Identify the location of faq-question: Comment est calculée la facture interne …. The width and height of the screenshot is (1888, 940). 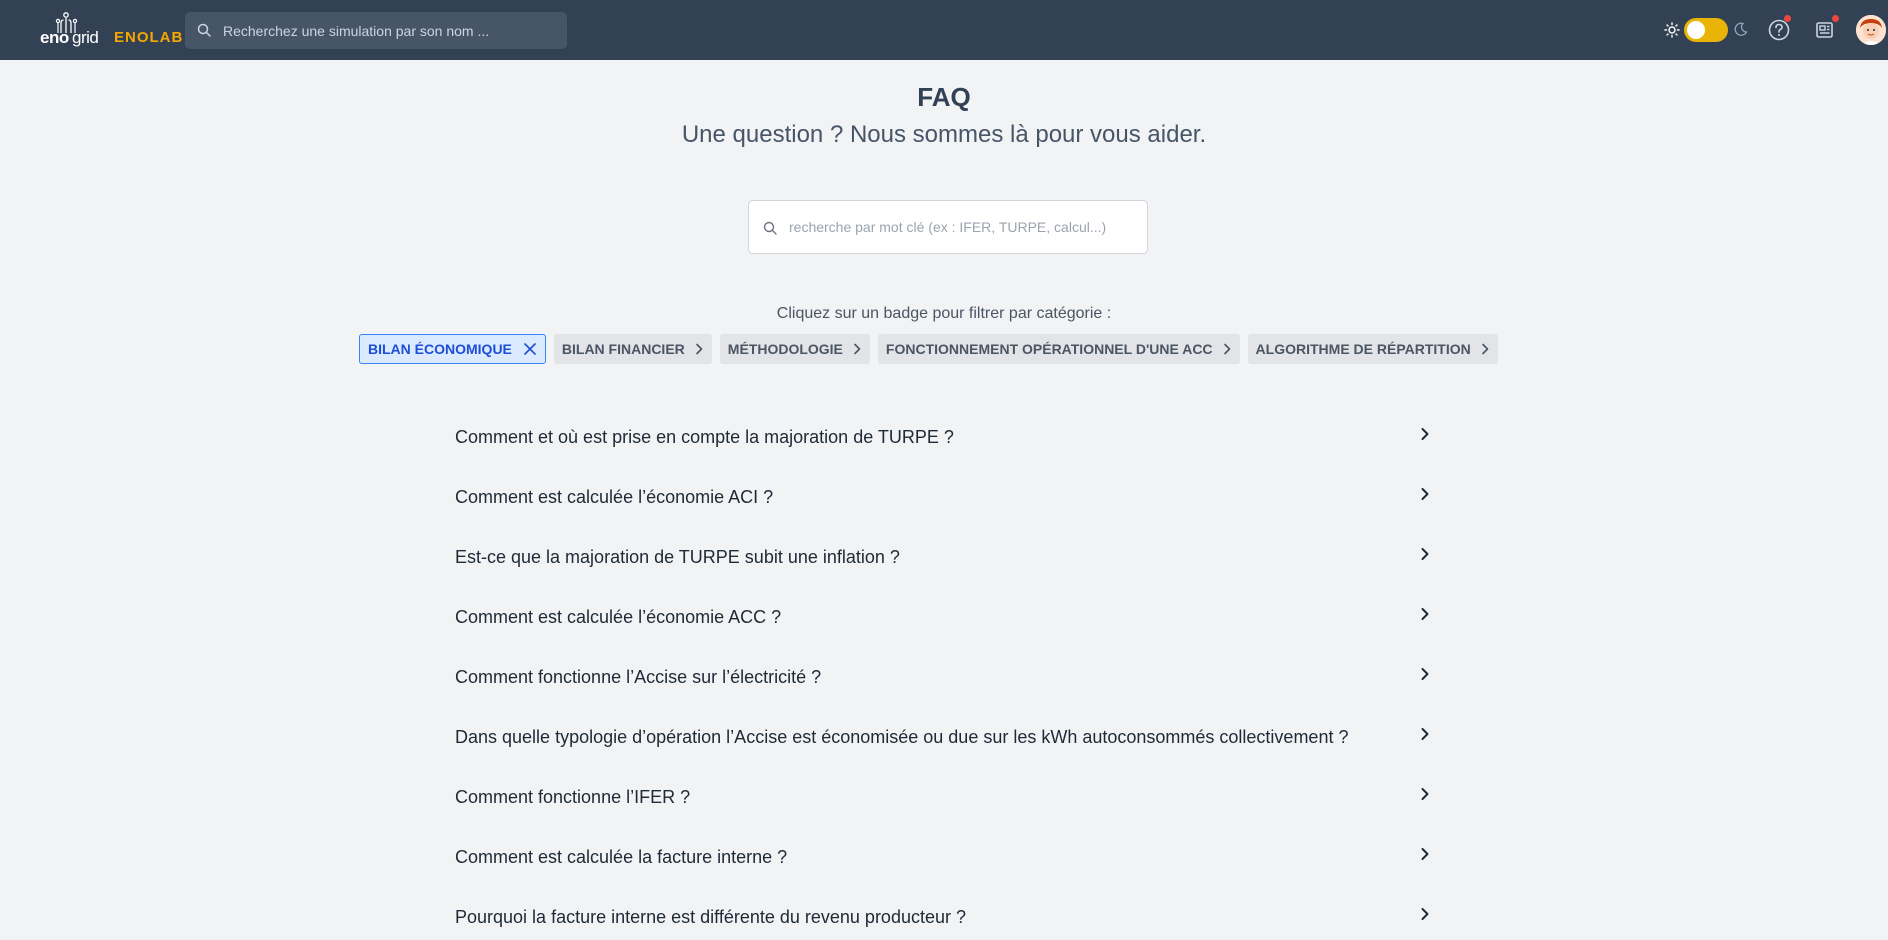
(621, 857).